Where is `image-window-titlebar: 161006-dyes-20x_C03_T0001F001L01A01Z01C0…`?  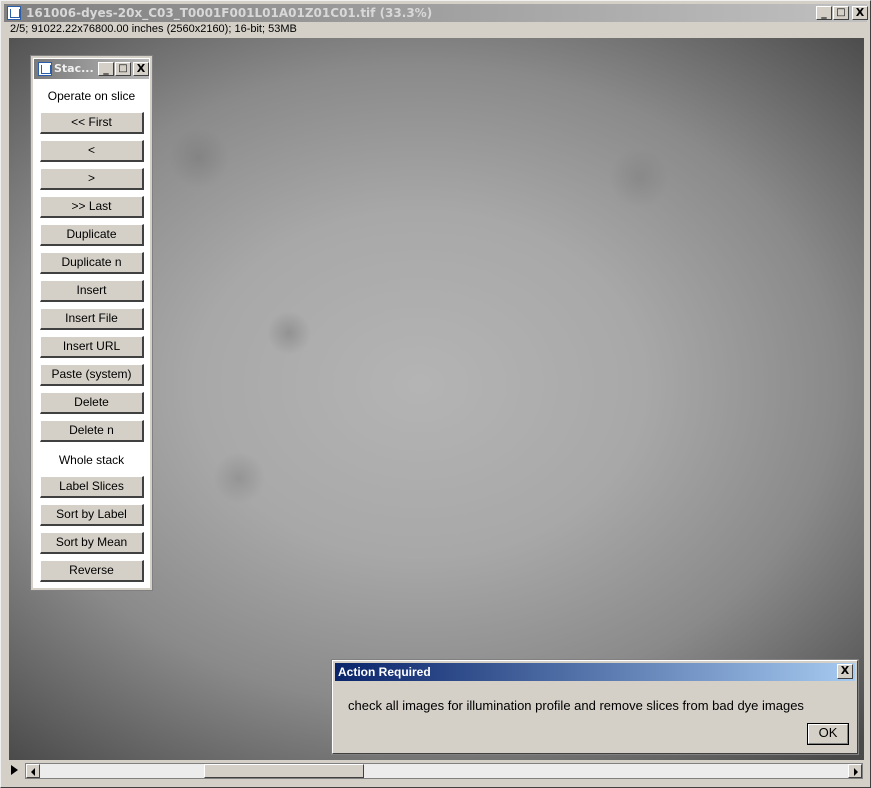
image-window-titlebar: 161006-dyes-20x_C03_T0001F001L01A01Z01C0… is located at coordinates (436, 13).